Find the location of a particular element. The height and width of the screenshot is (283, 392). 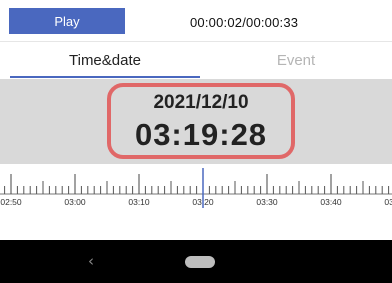

tab-event-label: Event is located at coordinates (296, 60).